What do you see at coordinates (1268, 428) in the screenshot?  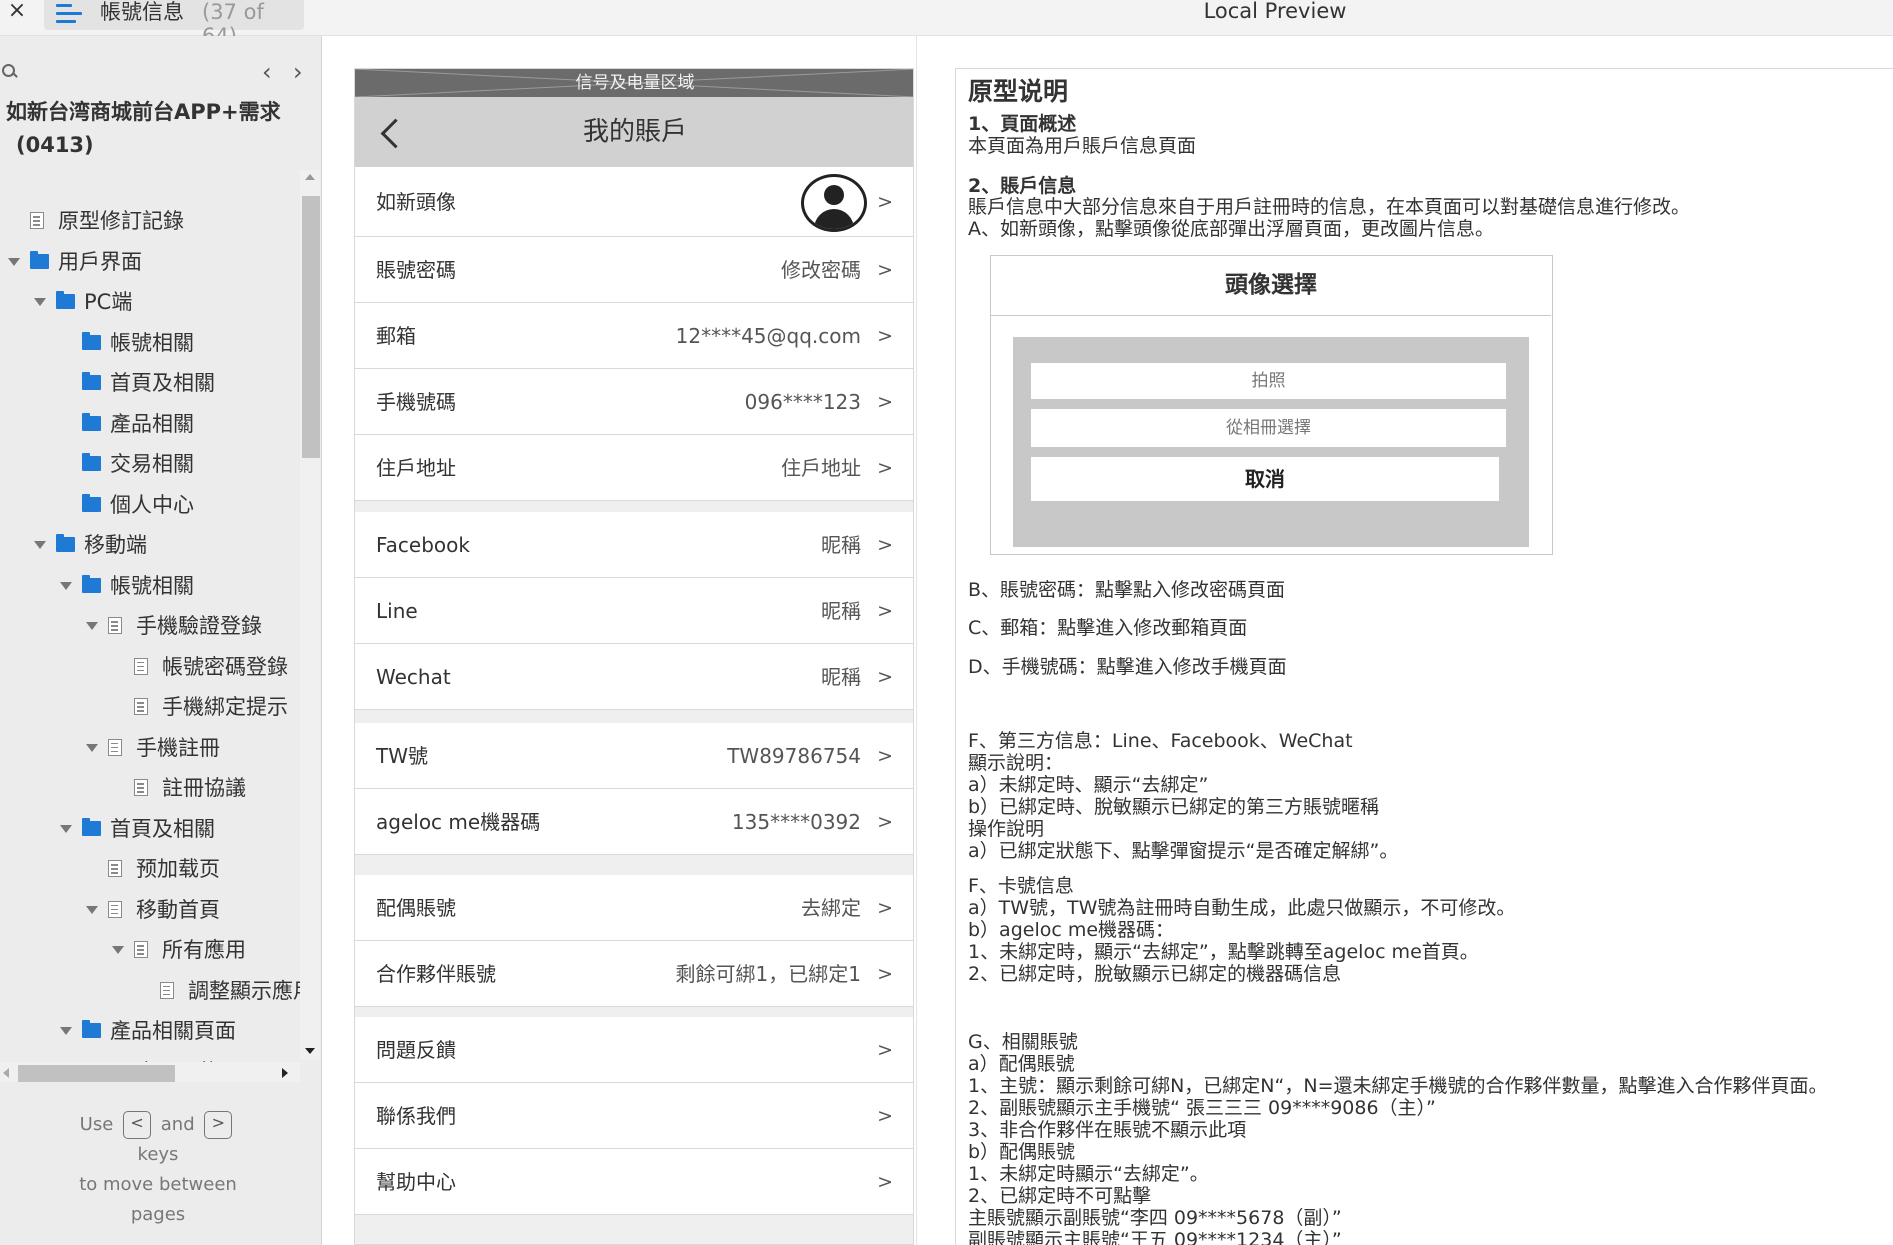 I see `choose-from-album-button: 從相冊選擇` at bounding box center [1268, 428].